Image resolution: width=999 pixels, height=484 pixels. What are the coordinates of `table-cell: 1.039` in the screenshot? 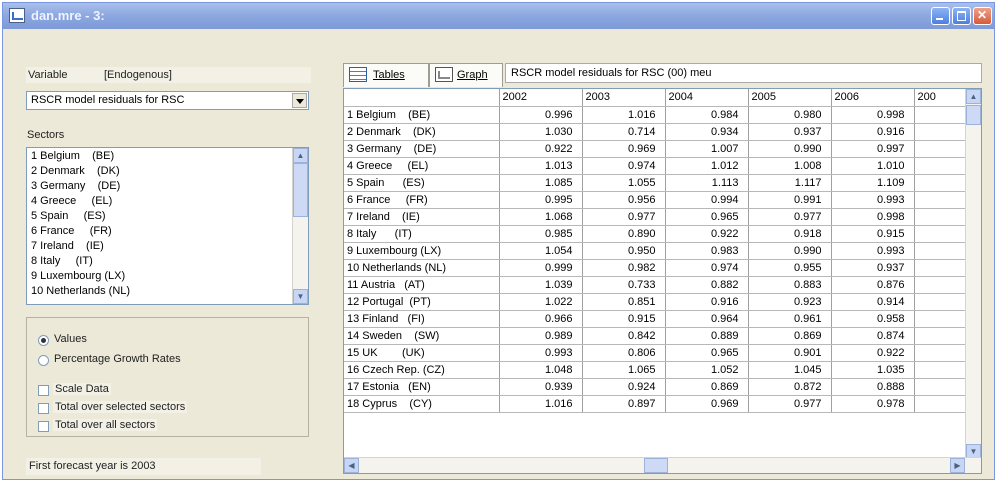 It's located at (541, 285).